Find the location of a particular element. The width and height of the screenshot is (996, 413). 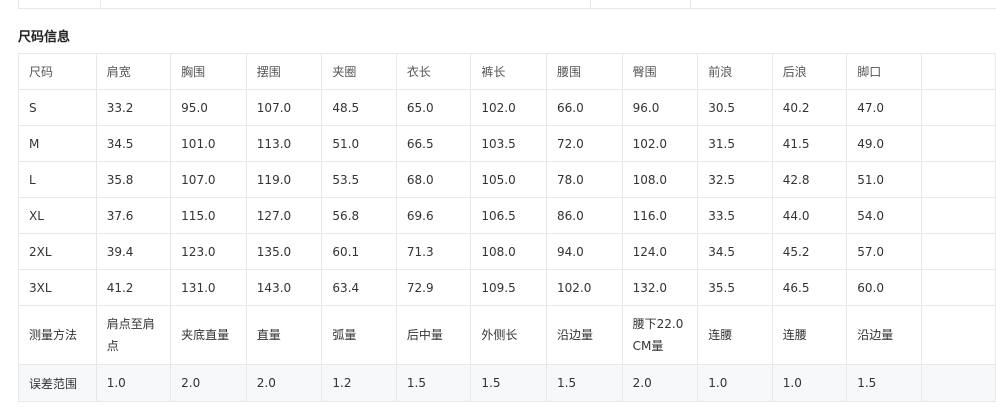

table-cell: 33.5 is located at coordinates (735, 215).